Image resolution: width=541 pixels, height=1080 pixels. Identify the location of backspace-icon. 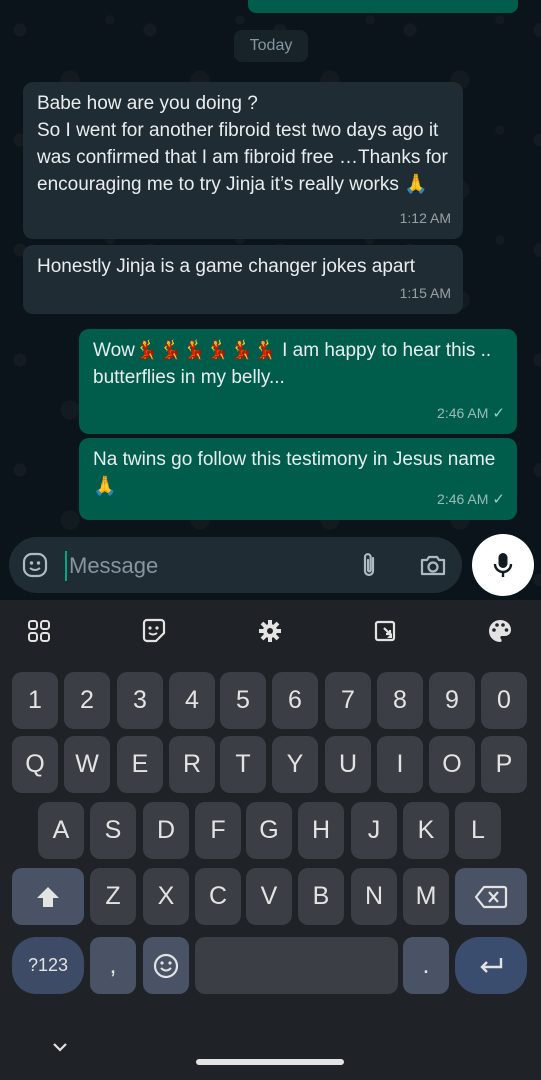
(491, 896).